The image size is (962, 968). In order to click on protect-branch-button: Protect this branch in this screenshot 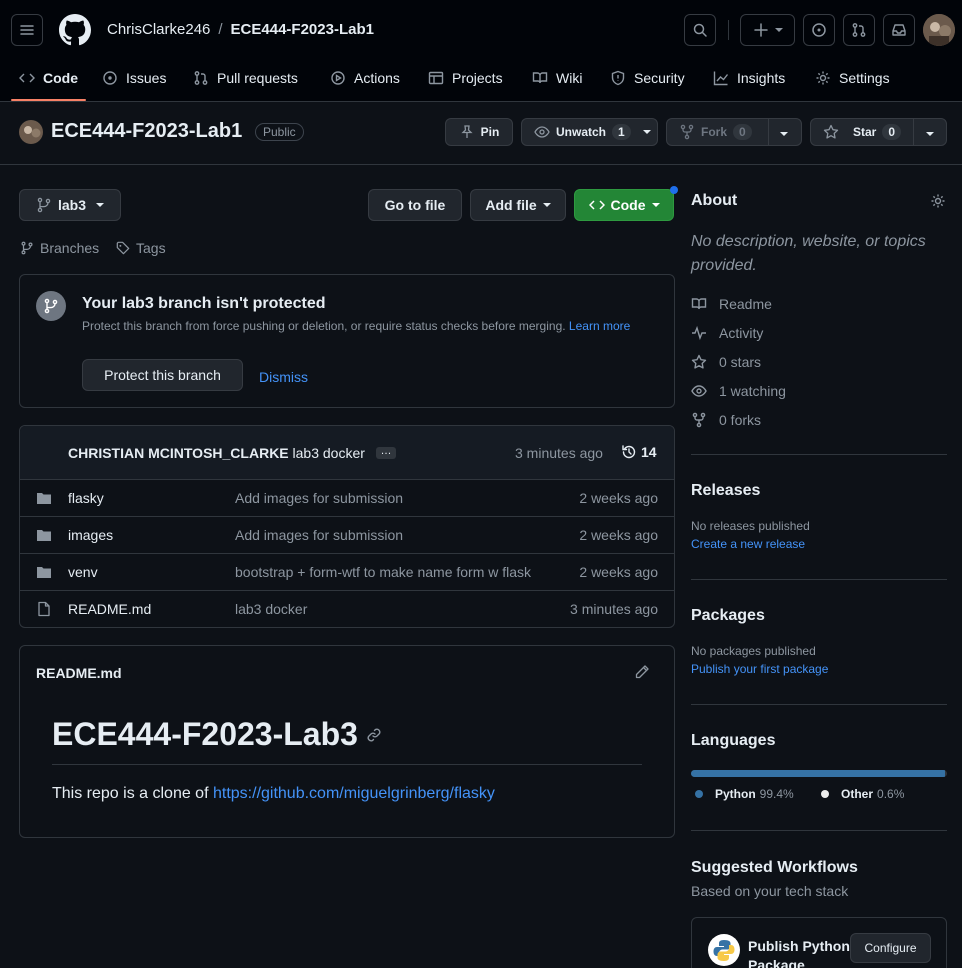, I will do `click(162, 375)`.